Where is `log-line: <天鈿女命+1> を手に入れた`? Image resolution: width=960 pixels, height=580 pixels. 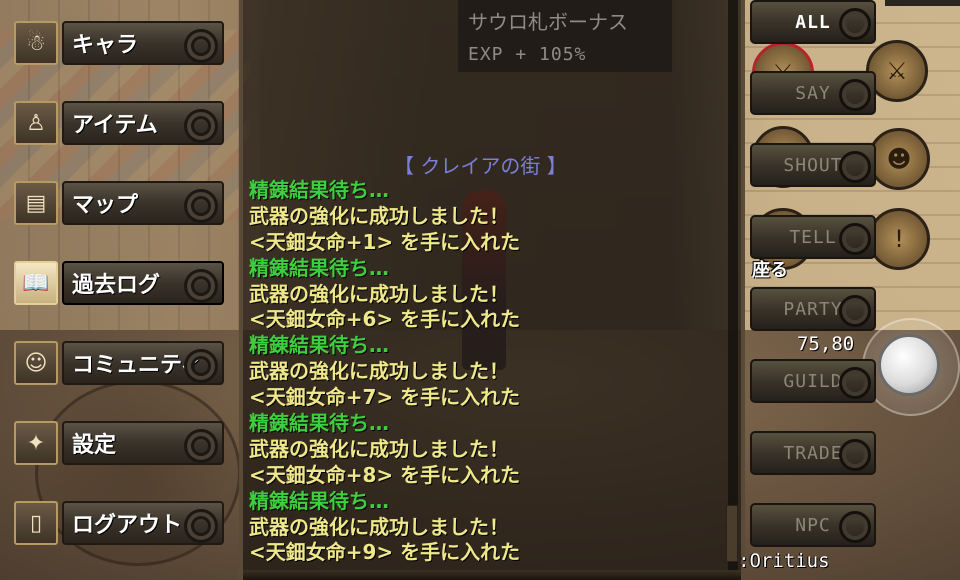
log-line: <天鈿女命+1> を手に入れた is located at coordinates (385, 241).